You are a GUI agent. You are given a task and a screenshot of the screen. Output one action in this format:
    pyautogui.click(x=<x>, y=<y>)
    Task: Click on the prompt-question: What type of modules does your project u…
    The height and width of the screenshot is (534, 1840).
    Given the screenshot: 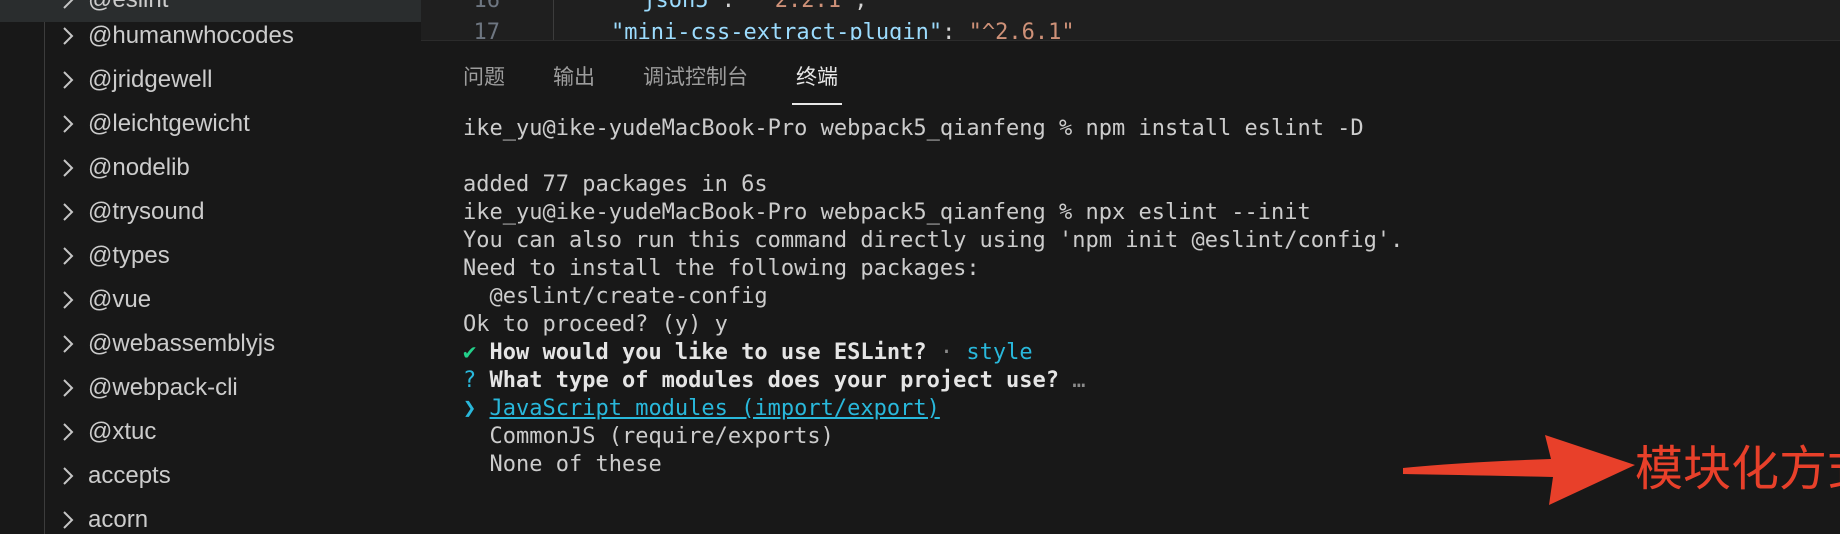 What is the action you would take?
    pyautogui.click(x=774, y=380)
    